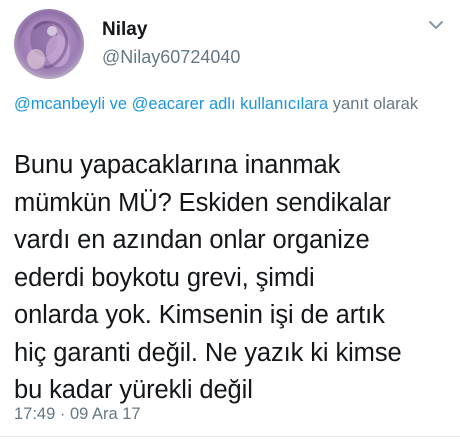  I want to click on tweet-timestamp: 17:49 · 09 Ara 17, so click(77, 414).